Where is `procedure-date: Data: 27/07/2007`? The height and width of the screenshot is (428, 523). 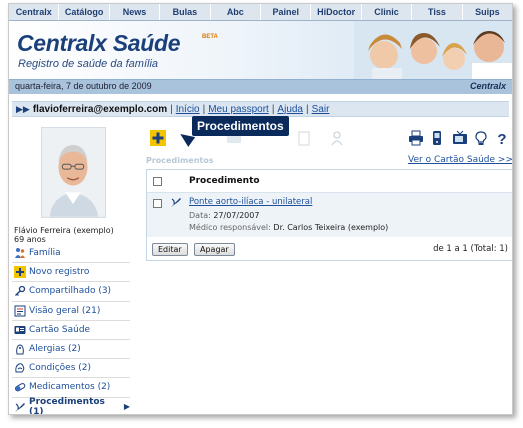 procedure-date: Data: 27/07/2007 is located at coordinates (224, 215).